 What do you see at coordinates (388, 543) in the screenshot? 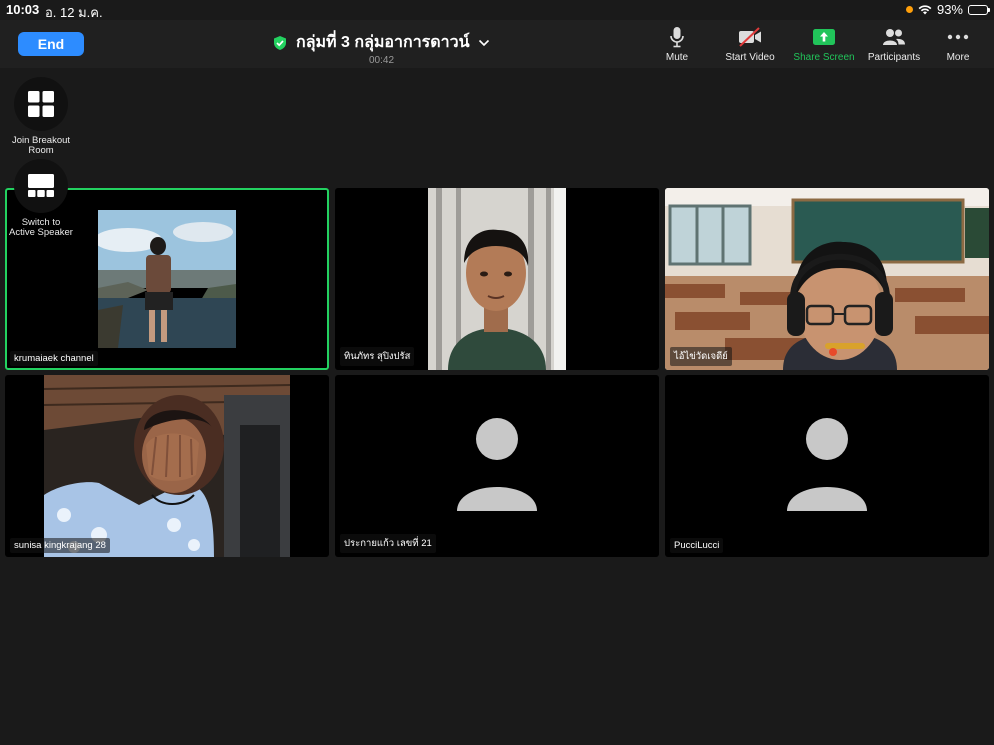
I see `participant-name: ประกายแก้ว เลขที่ 21` at bounding box center [388, 543].